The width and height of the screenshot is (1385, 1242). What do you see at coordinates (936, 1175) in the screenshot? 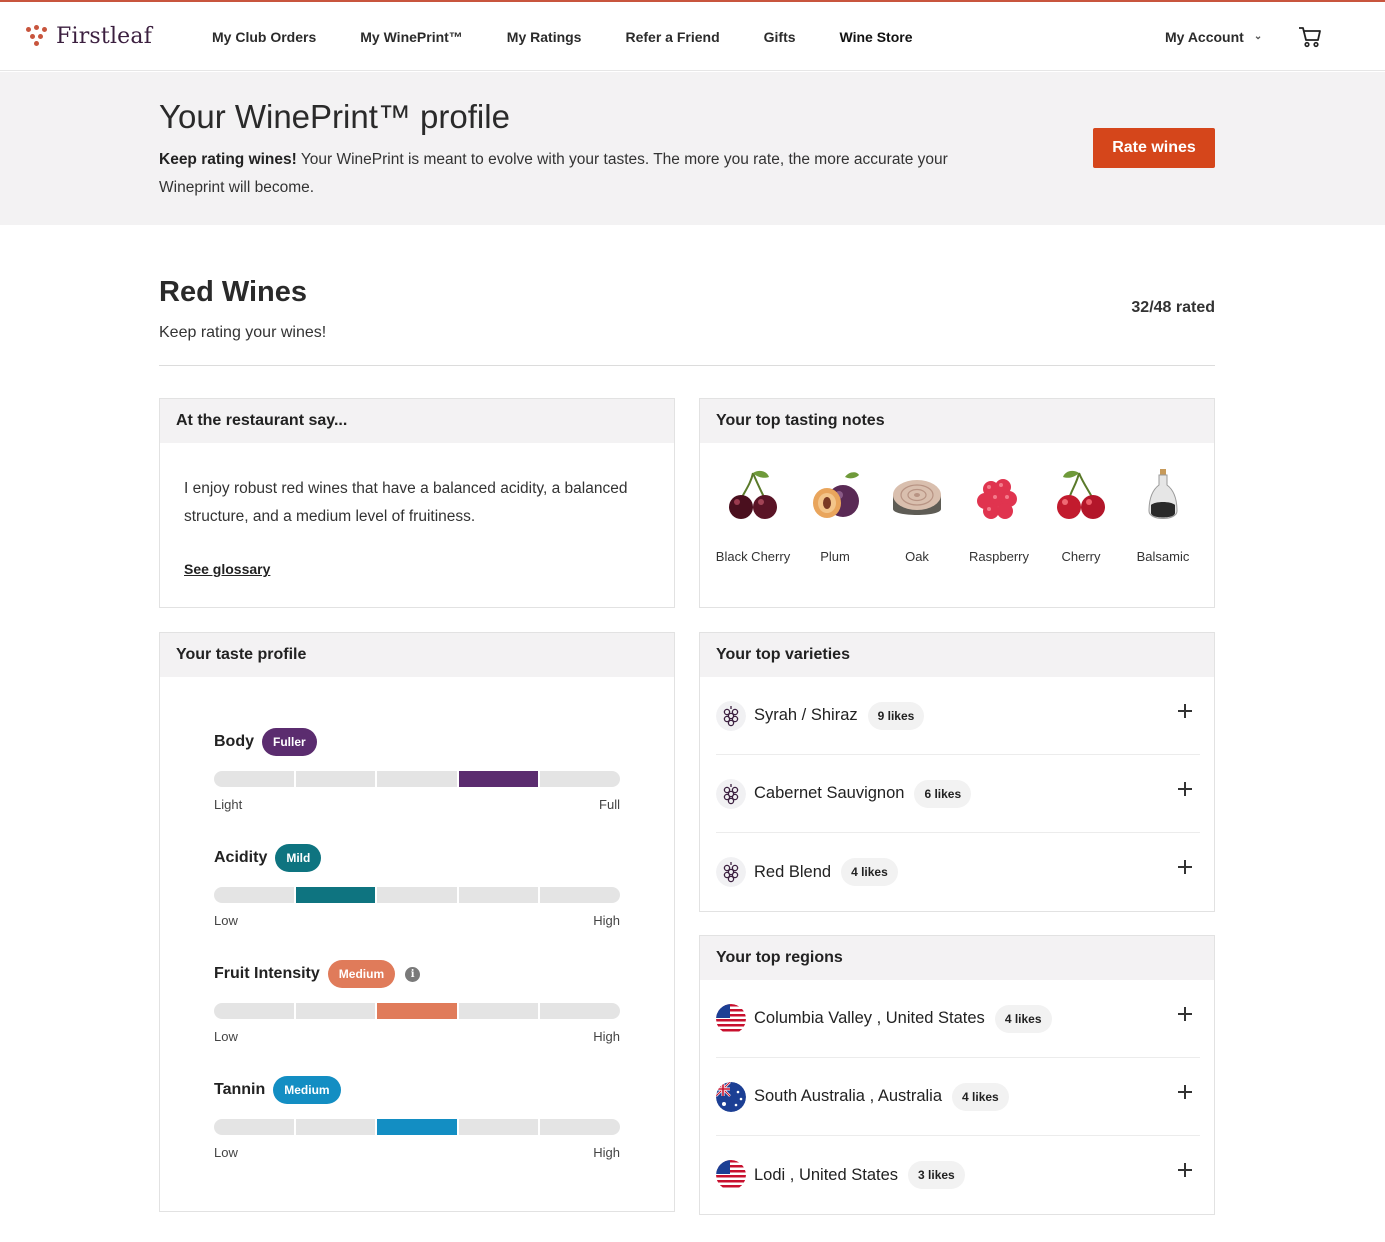
I see `likes-badge: 3 likes` at bounding box center [936, 1175].